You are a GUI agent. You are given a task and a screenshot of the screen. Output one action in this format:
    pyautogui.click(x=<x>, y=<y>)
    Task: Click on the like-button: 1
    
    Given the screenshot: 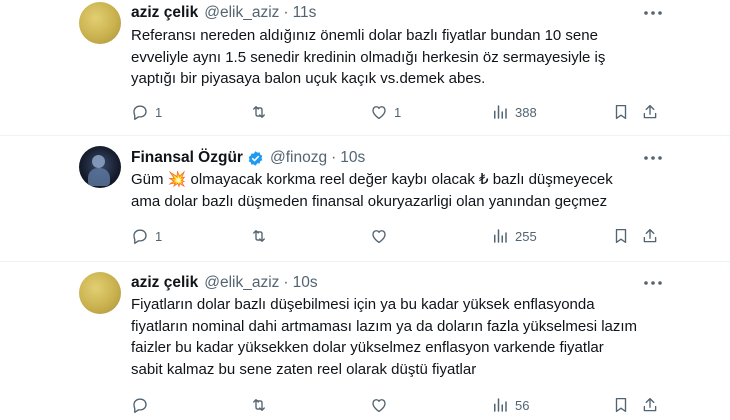 What is the action you would take?
    pyautogui.click(x=385, y=112)
    